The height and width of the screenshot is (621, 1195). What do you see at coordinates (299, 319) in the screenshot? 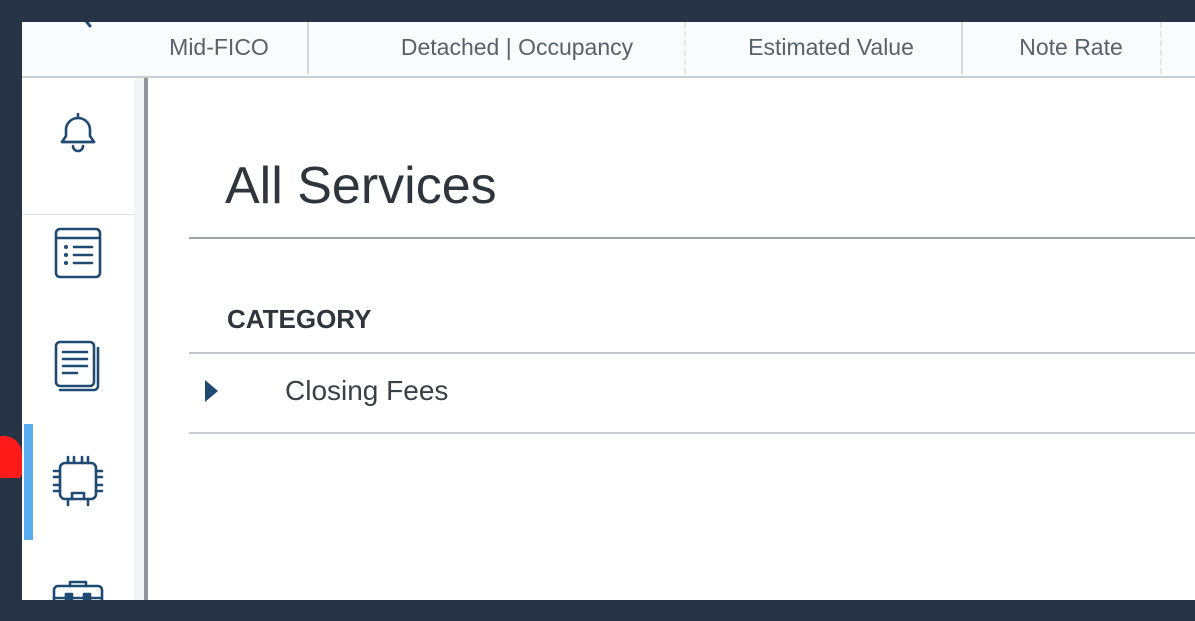
I see `category-column-header: CATEGORY` at bounding box center [299, 319].